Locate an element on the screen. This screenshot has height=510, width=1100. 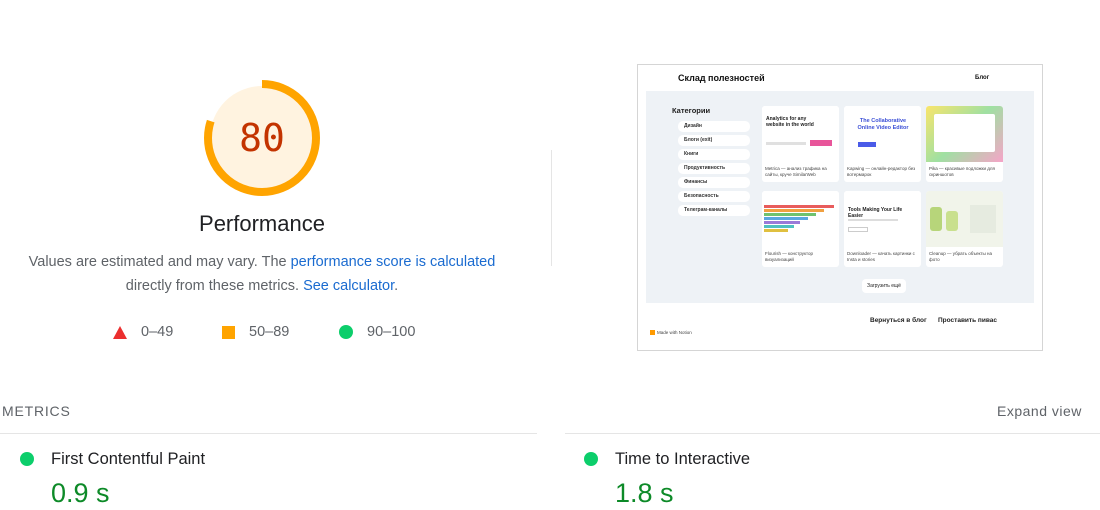
description-text-2: directly from these metrics. is located at coordinates (214, 286).